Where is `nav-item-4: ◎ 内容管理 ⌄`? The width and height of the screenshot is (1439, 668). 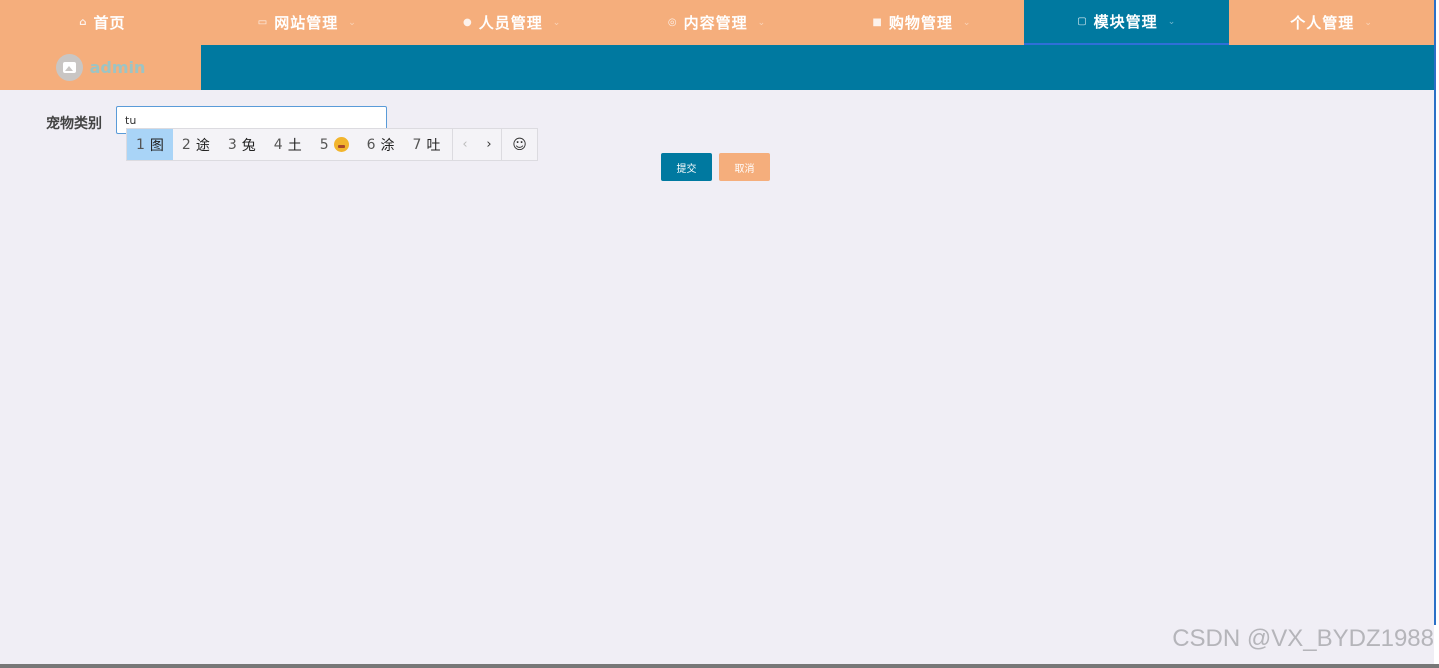
nav-item-4: ◎ 内容管理 ⌄ is located at coordinates (717, 22).